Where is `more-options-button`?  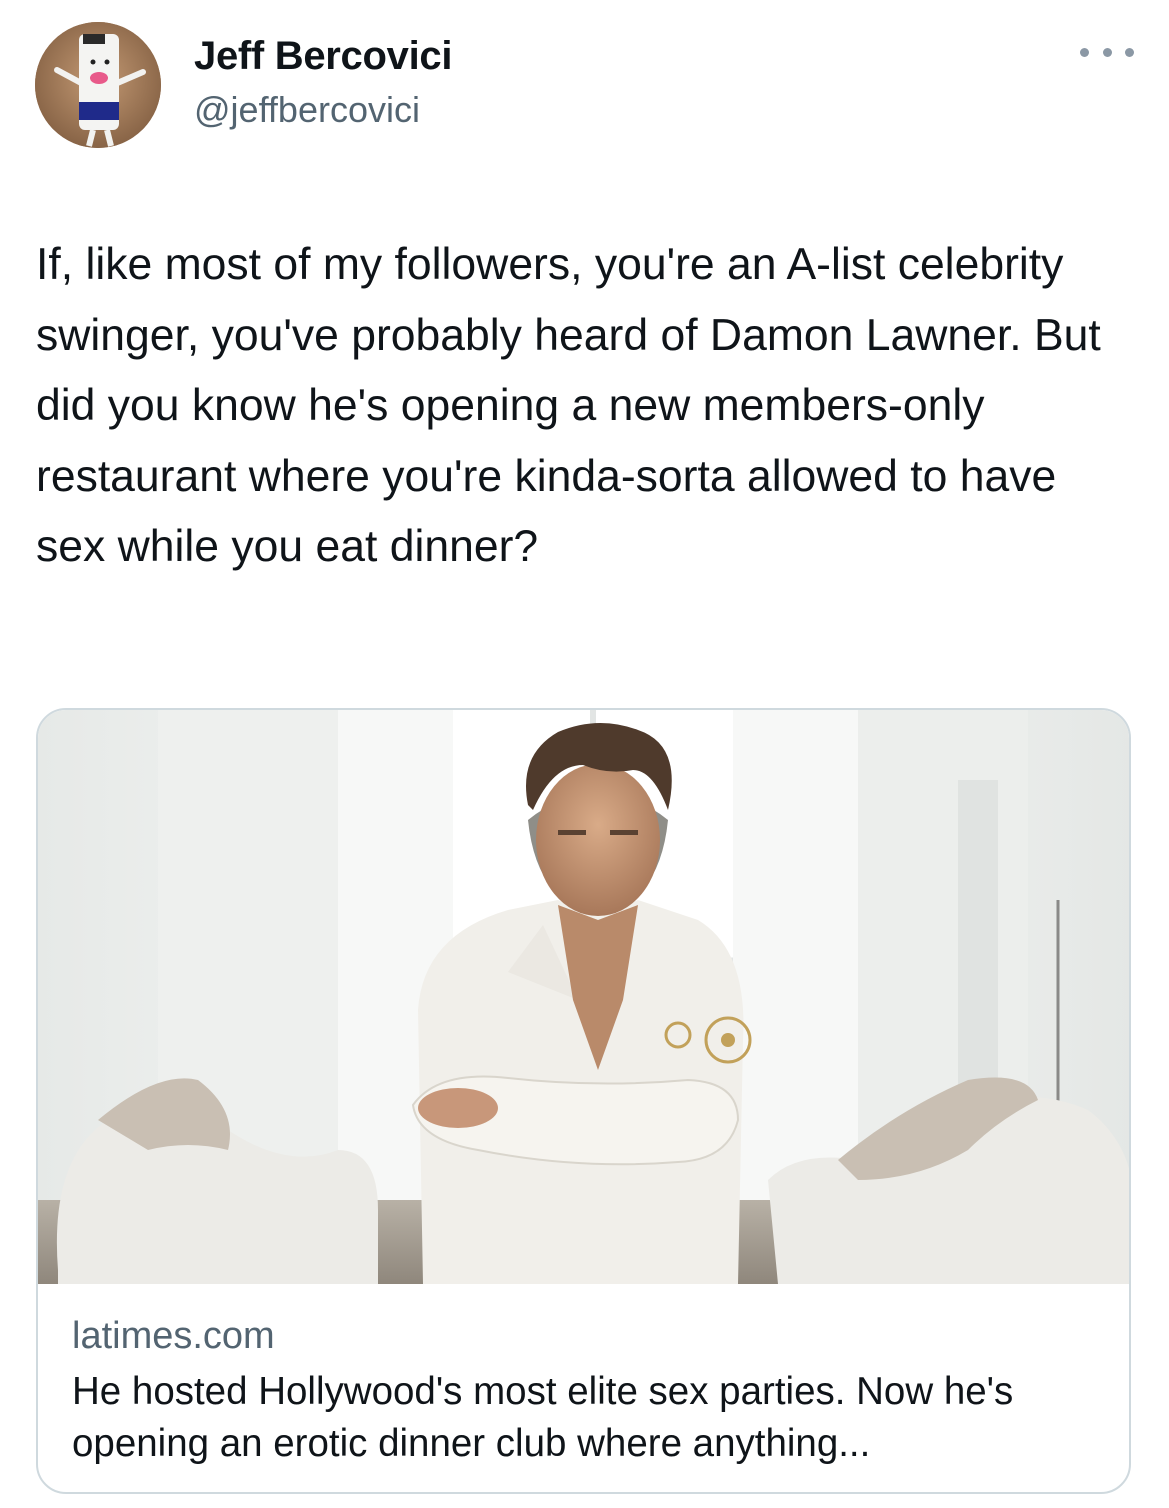
more-options-button is located at coordinates (1107, 52).